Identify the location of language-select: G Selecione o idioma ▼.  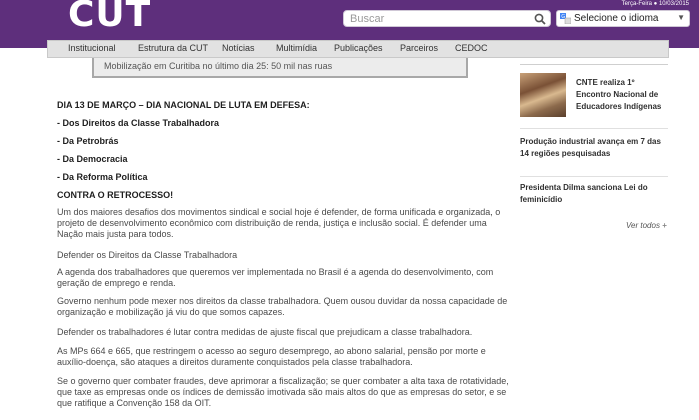
(623, 18).